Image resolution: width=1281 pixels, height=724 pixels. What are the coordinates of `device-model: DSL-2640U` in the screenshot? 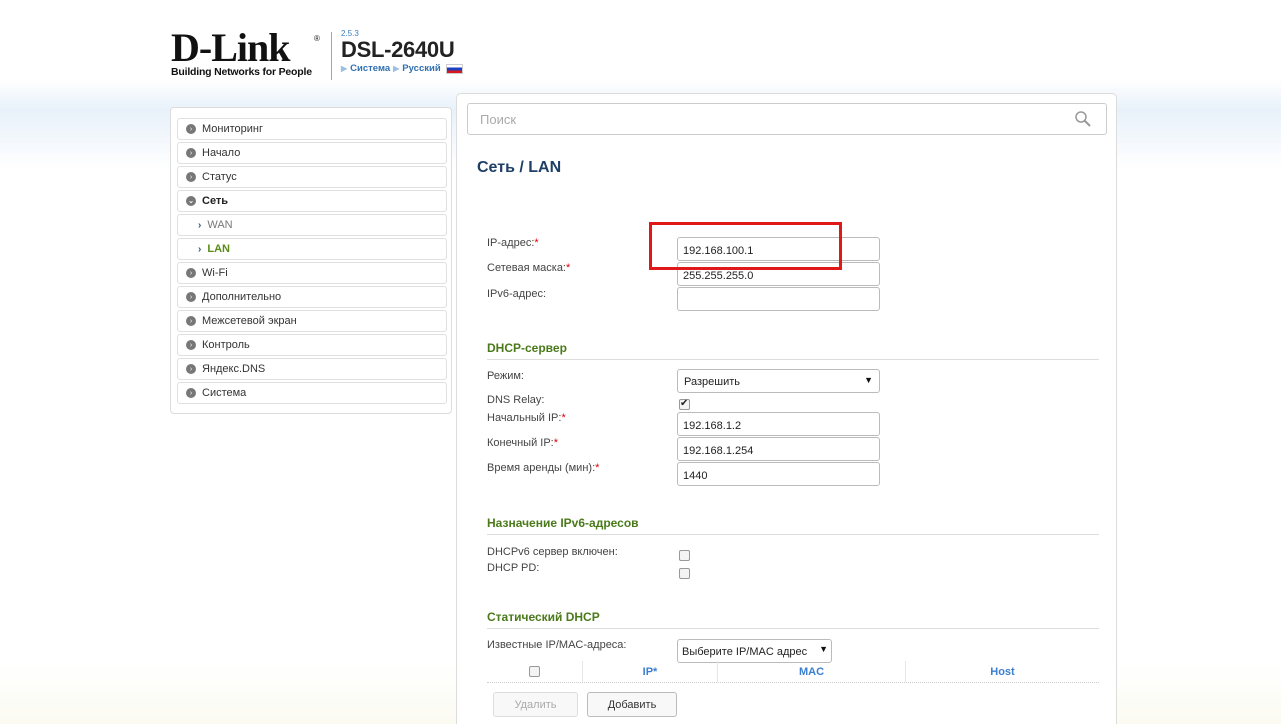 It's located at (398, 49).